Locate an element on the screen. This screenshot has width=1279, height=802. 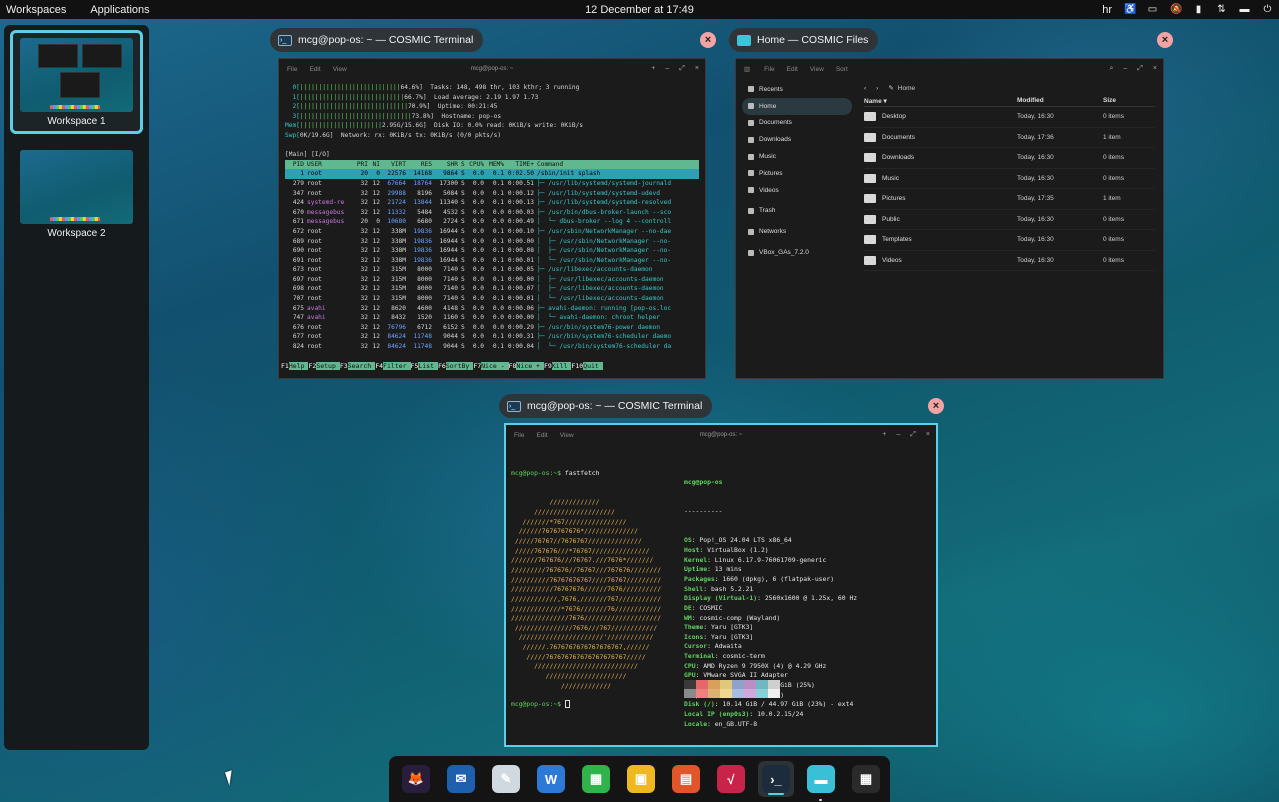
file-row: Downloads Today, 16:30 0 items is located at coordinates (1009, 158).